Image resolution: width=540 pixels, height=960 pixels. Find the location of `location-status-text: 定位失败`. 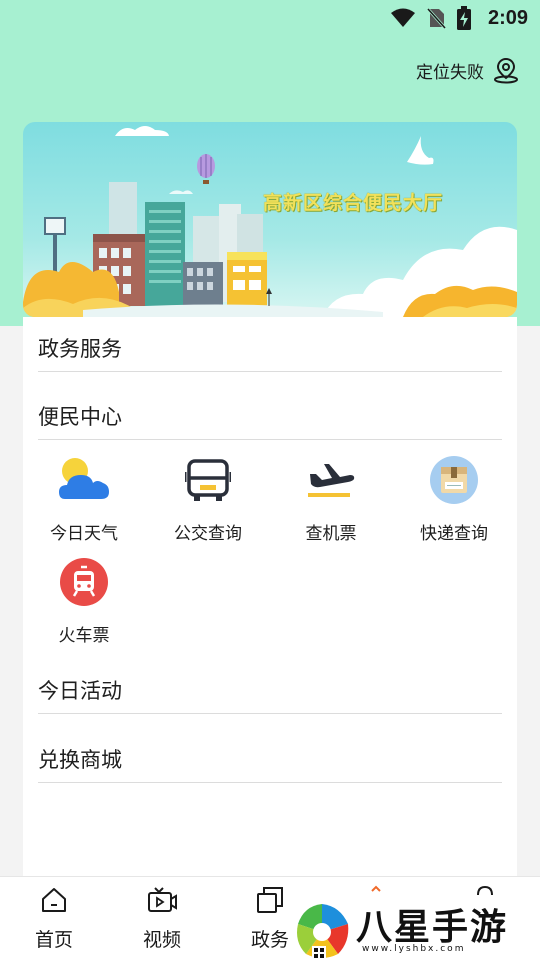

location-status-text: 定位失败 is located at coordinates (450, 72).